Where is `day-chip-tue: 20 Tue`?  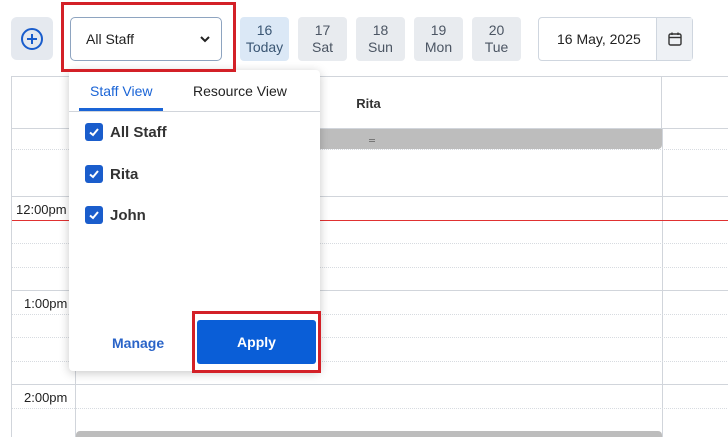 day-chip-tue: 20 Tue is located at coordinates (496, 39).